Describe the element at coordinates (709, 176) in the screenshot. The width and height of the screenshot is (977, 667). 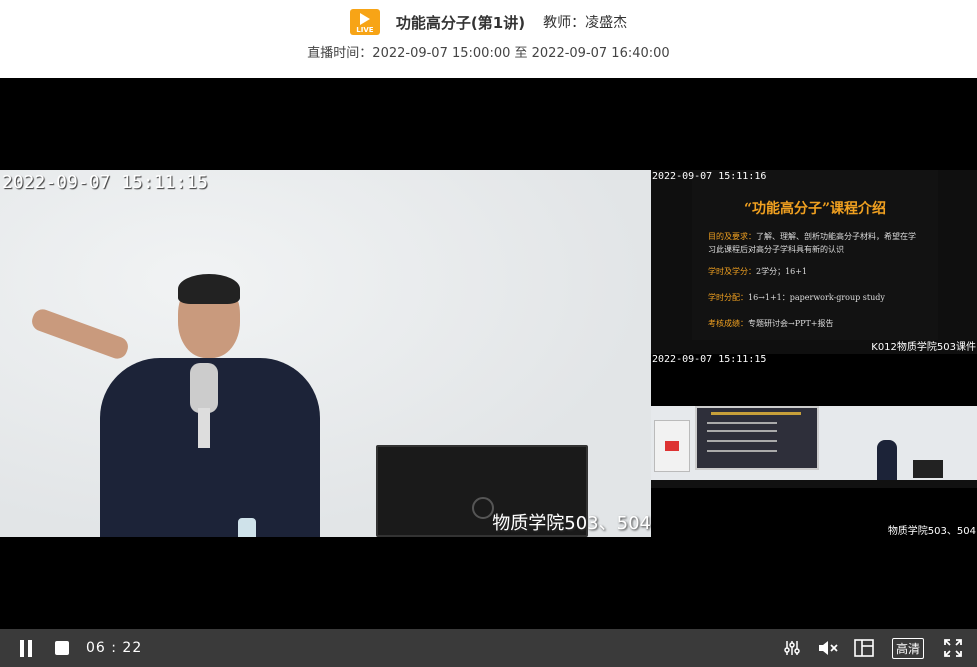
I see `slide-camera-timestamp: 2022-09-07 15:11:16` at that location.